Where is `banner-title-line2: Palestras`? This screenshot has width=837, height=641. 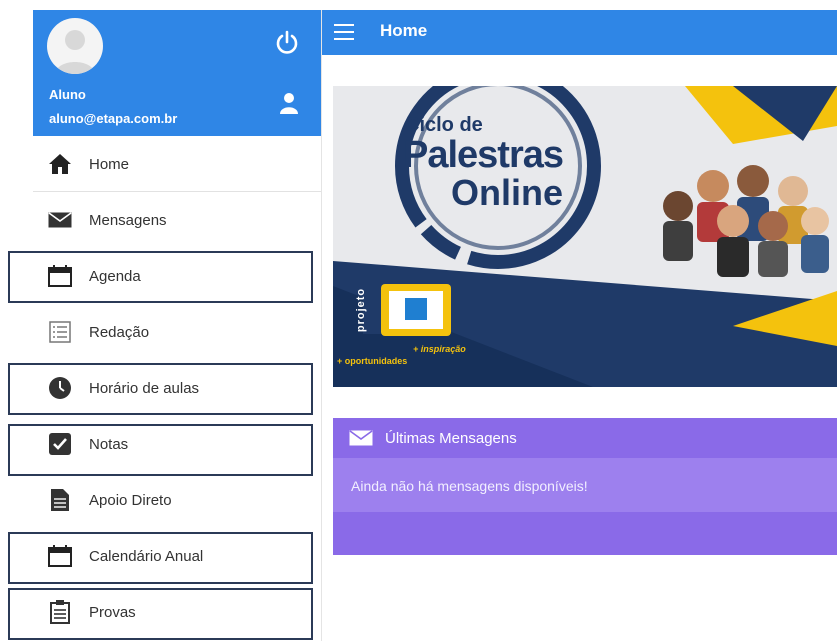
banner-title-line2: Palestras is located at coordinates (483, 155).